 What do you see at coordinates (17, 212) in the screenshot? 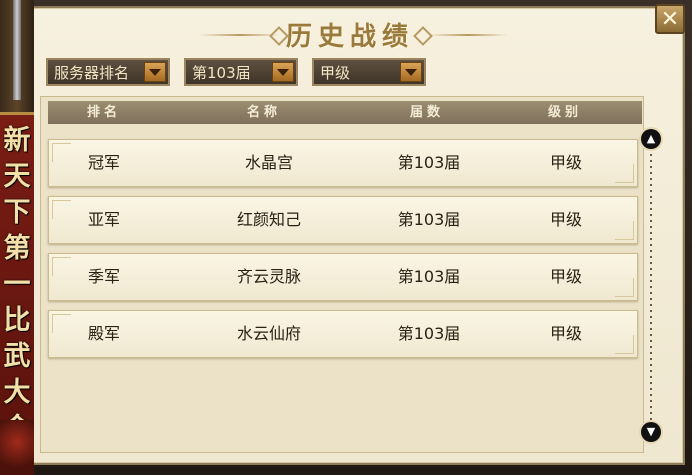
I see `banner-char: 下` at bounding box center [17, 212].